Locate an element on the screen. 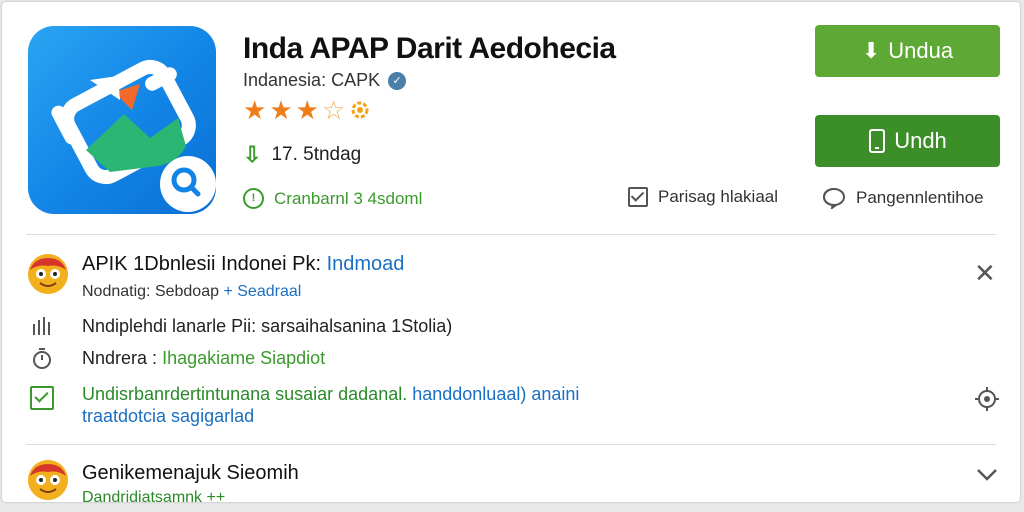  chevron-down-icon is located at coordinates (987, 475).